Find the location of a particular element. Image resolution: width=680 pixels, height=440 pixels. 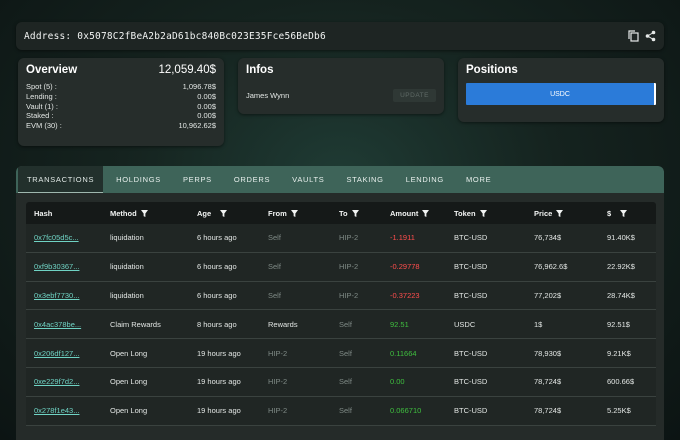

tx-token: USDC is located at coordinates (465, 324).